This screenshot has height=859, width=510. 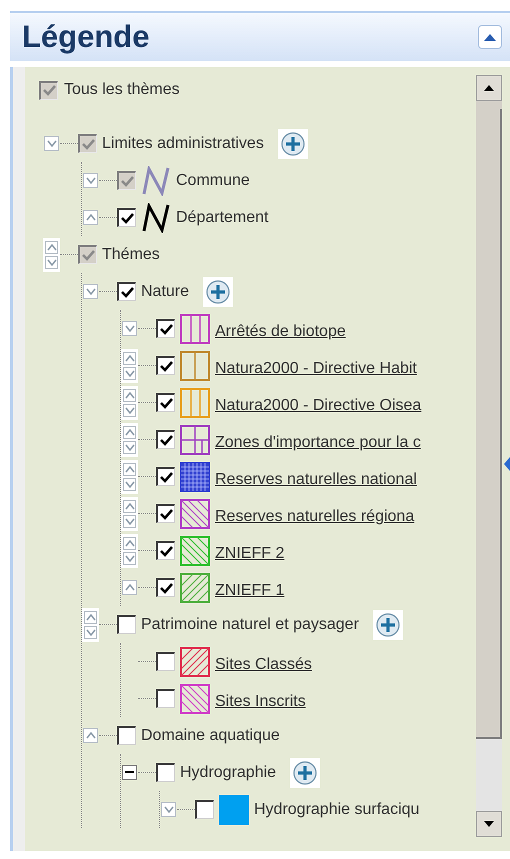 What do you see at coordinates (250, 624) in the screenshot?
I see `layer-label: Patrimoine naturel et paysager` at bounding box center [250, 624].